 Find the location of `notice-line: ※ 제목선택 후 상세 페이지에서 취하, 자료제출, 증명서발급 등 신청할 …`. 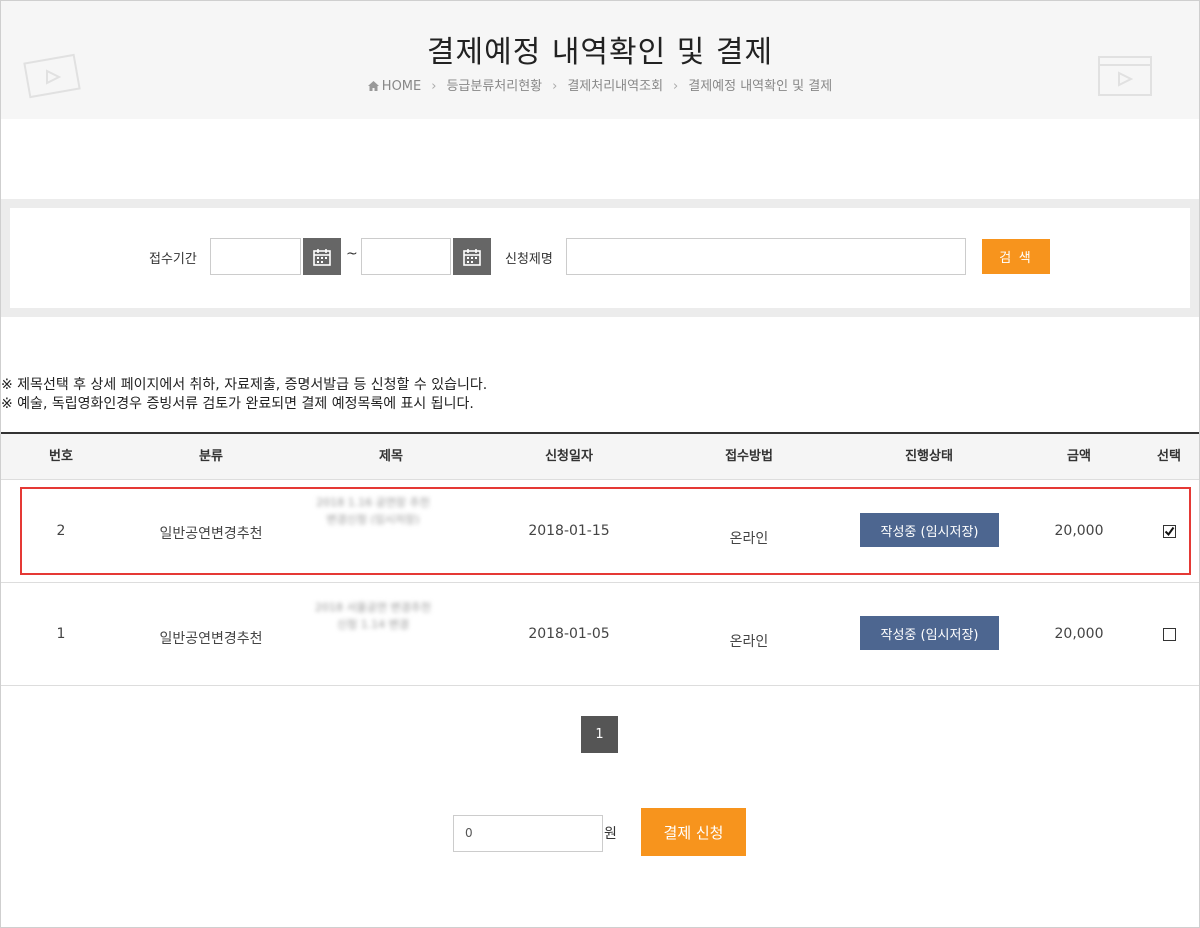

notice-line: ※ 제목선택 후 상세 페이지에서 취하, 자료제출, 증명서발급 등 신청할 … is located at coordinates (244, 385).